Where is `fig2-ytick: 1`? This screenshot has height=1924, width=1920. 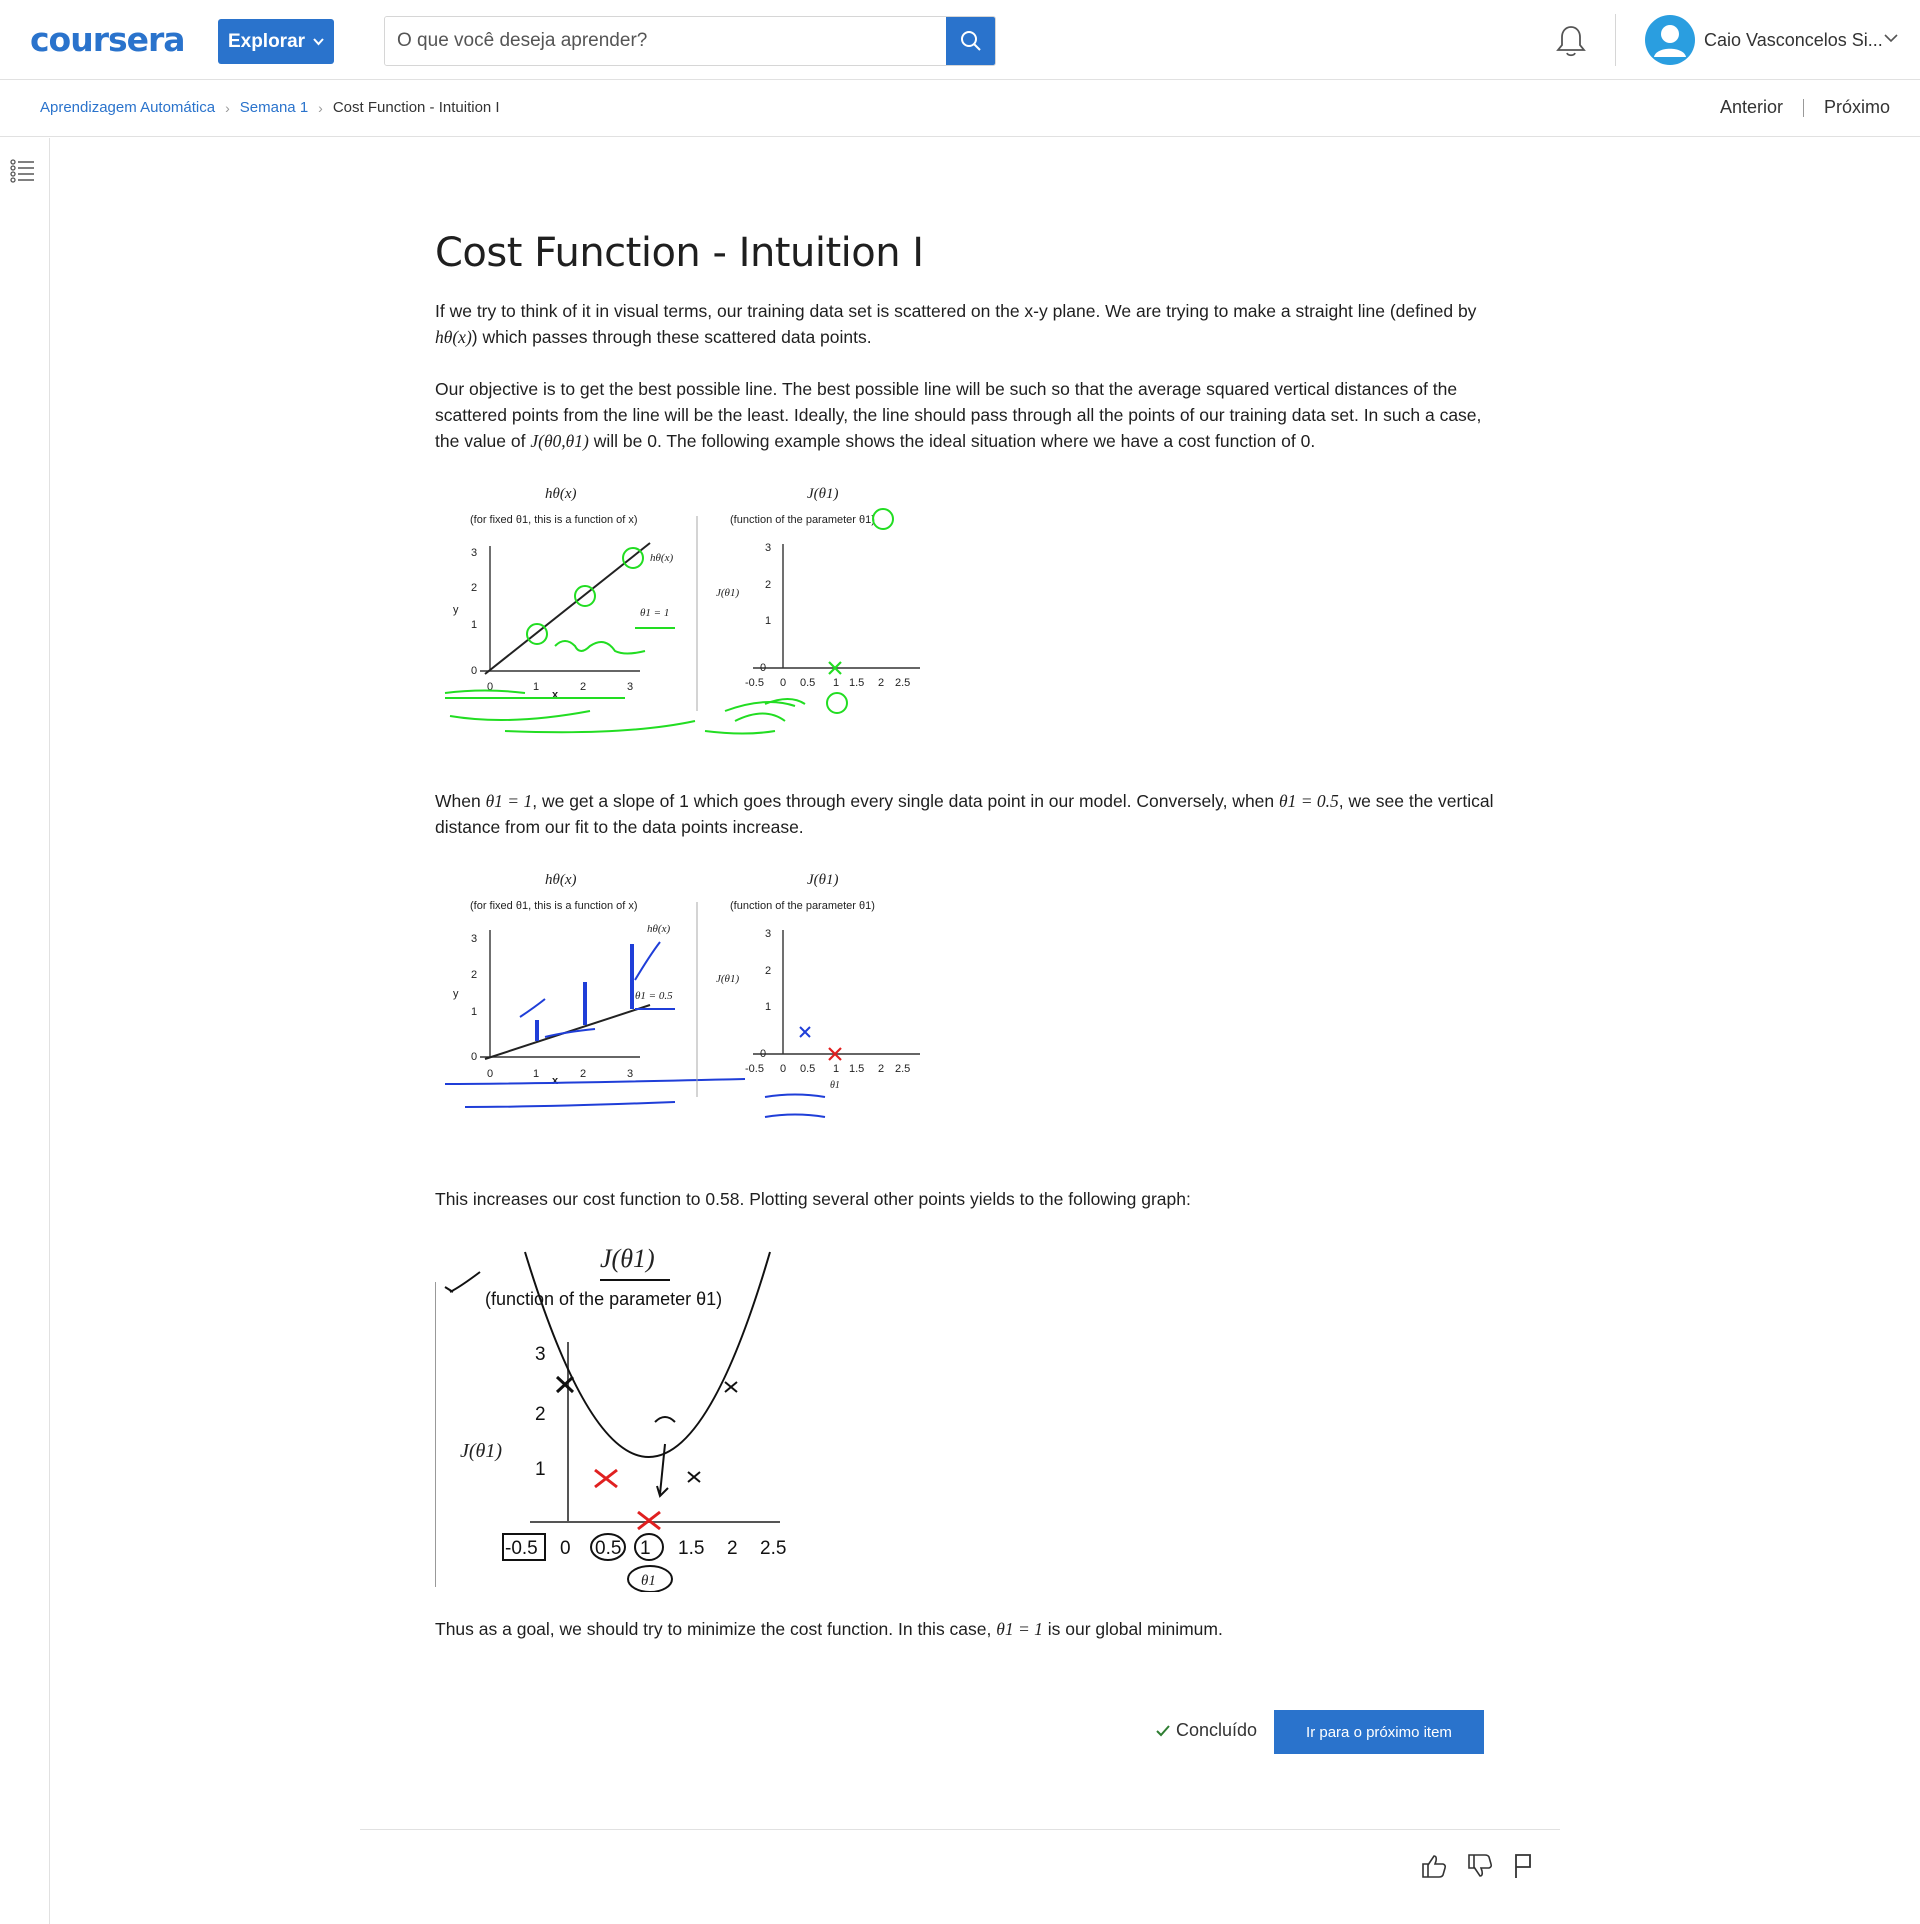 fig2-ytick: 1 is located at coordinates (474, 1012).